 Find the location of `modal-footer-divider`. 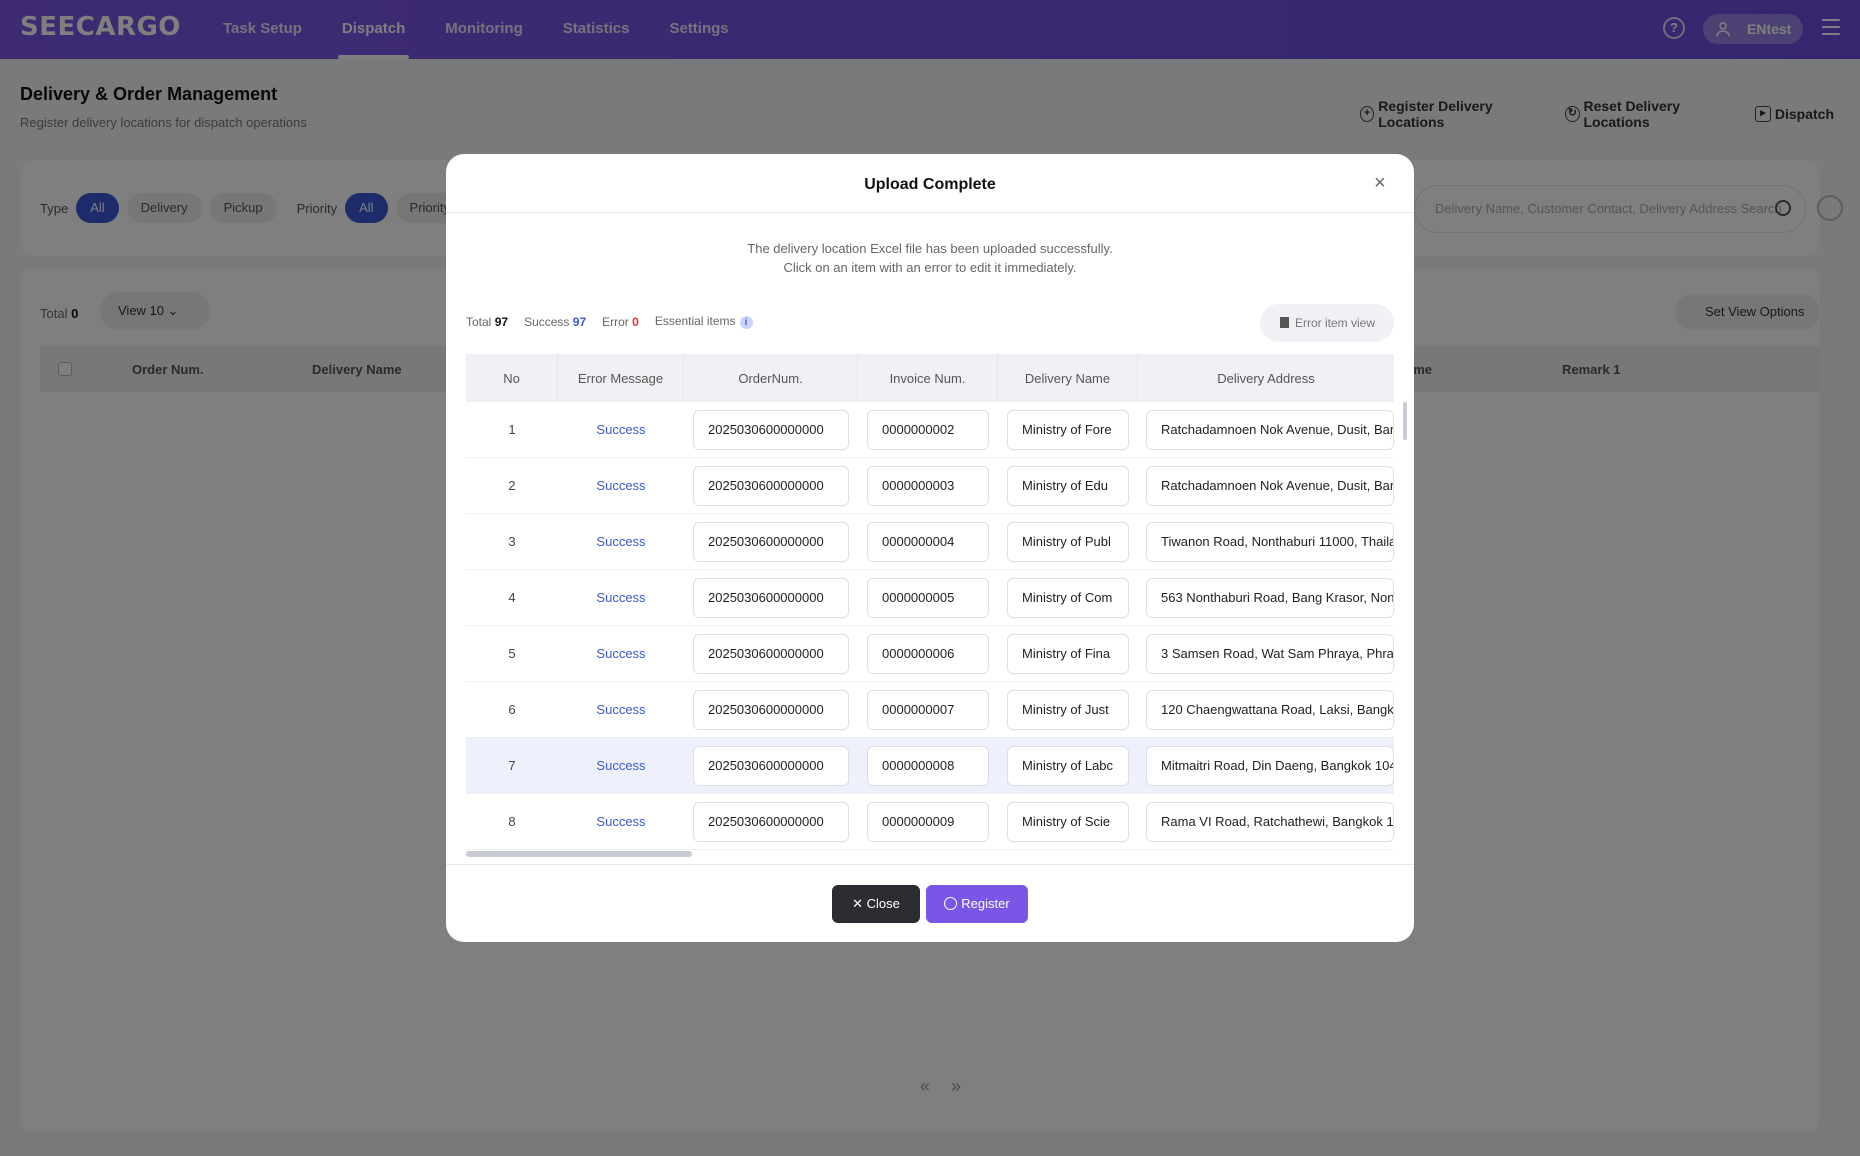

modal-footer-divider is located at coordinates (930, 864).